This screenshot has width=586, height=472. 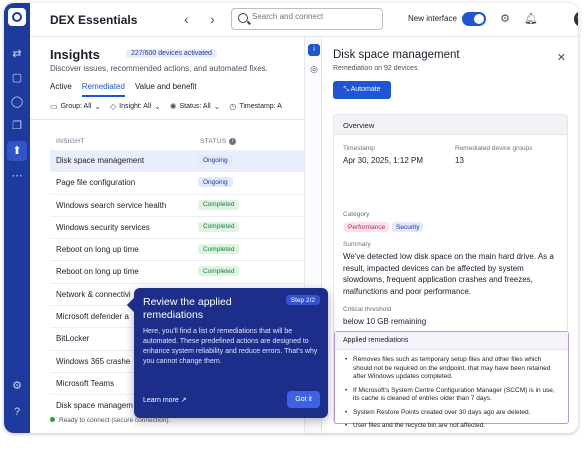 I want to click on timestamp-filter-label: Timestamp: A, so click(x=260, y=106).